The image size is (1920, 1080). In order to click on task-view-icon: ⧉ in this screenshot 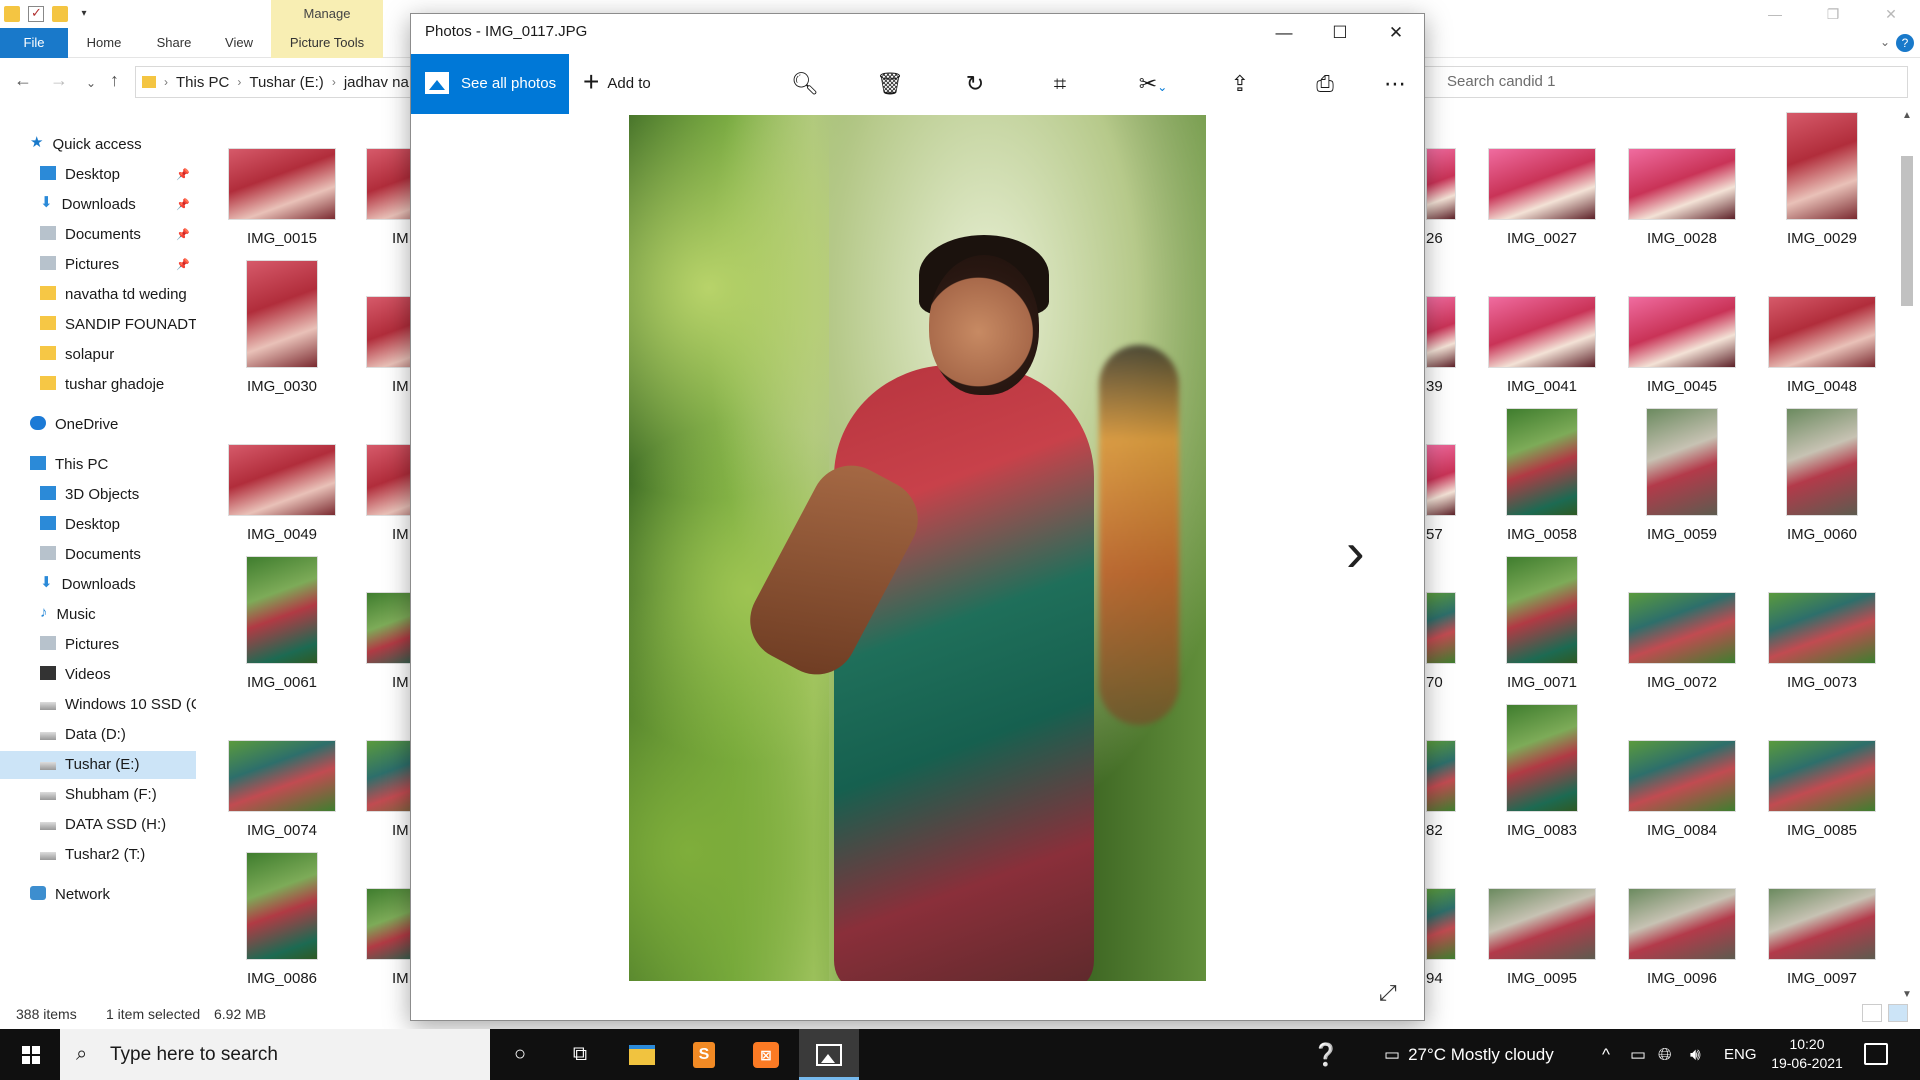, I will do `click(580, 1054)`.